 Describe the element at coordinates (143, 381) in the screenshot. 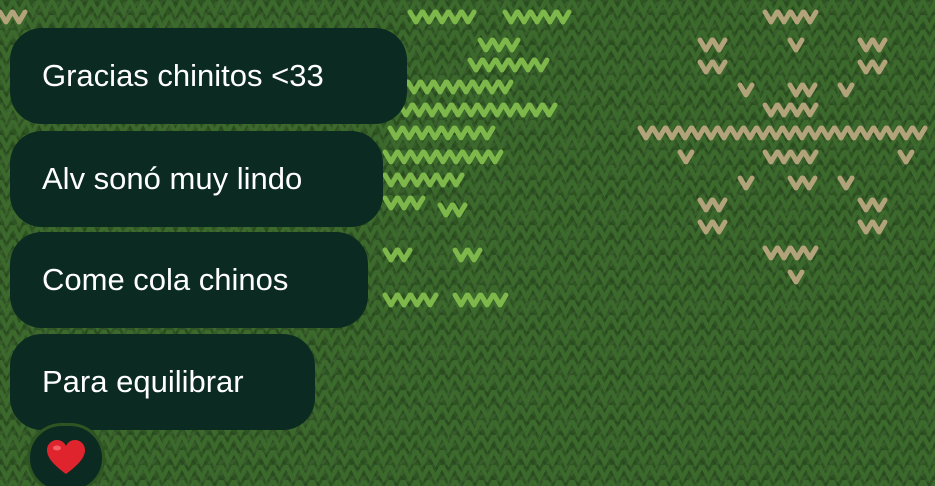

I see `message-text: Para equilibrar` at that location.